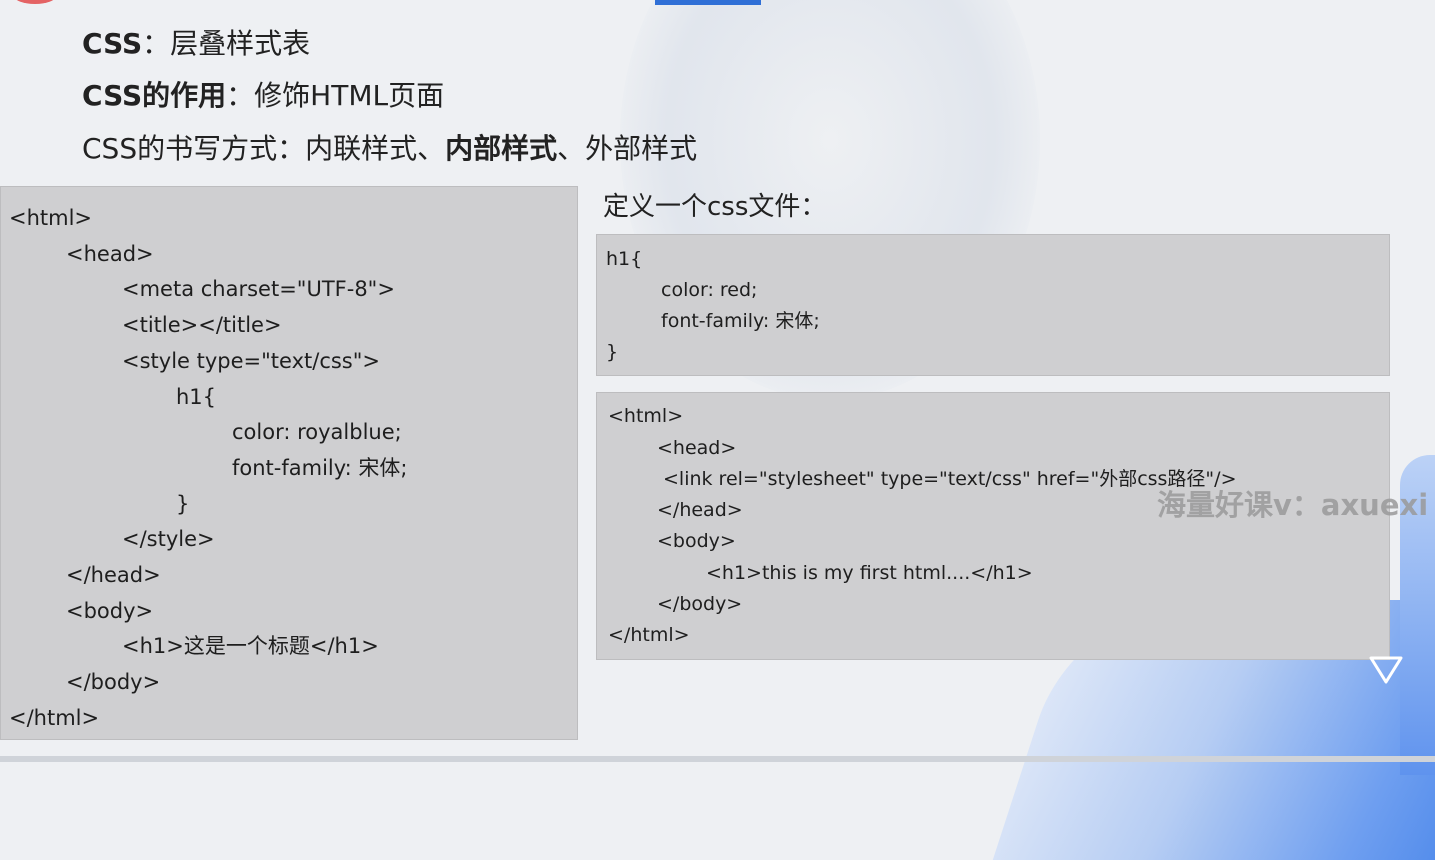  I want to click on code-line: <style type="text/css">, so click(251, 361).